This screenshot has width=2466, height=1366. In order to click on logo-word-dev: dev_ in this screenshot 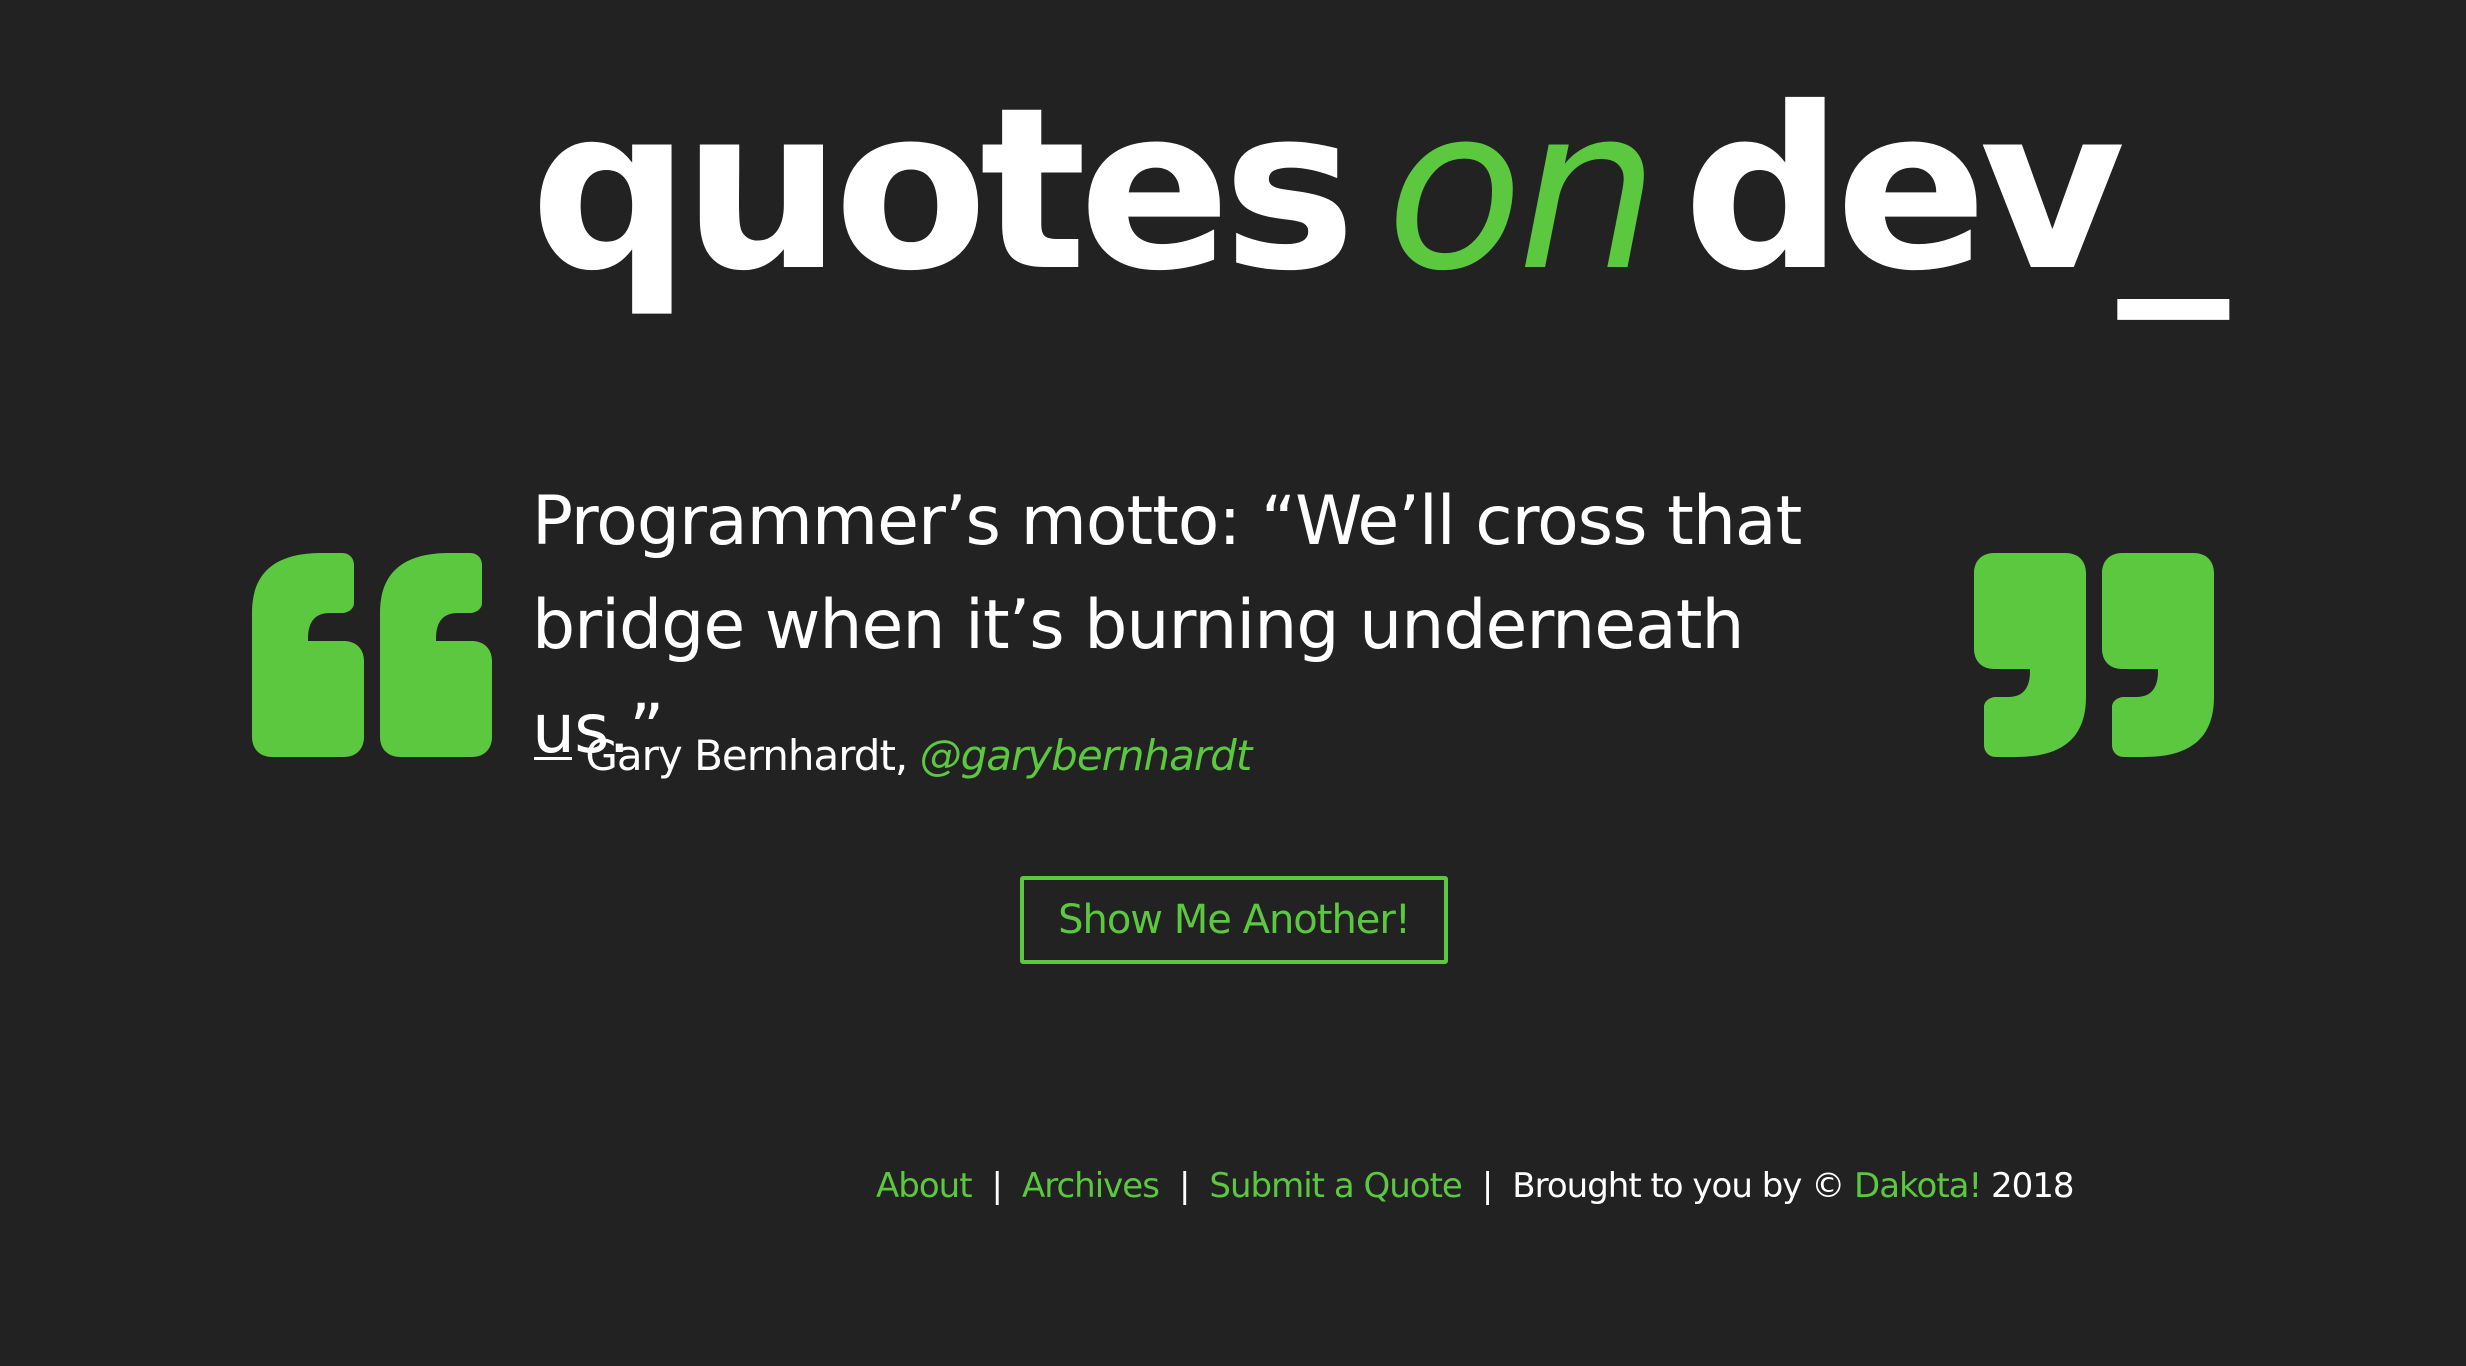, I will do `click(1956, 189)`.